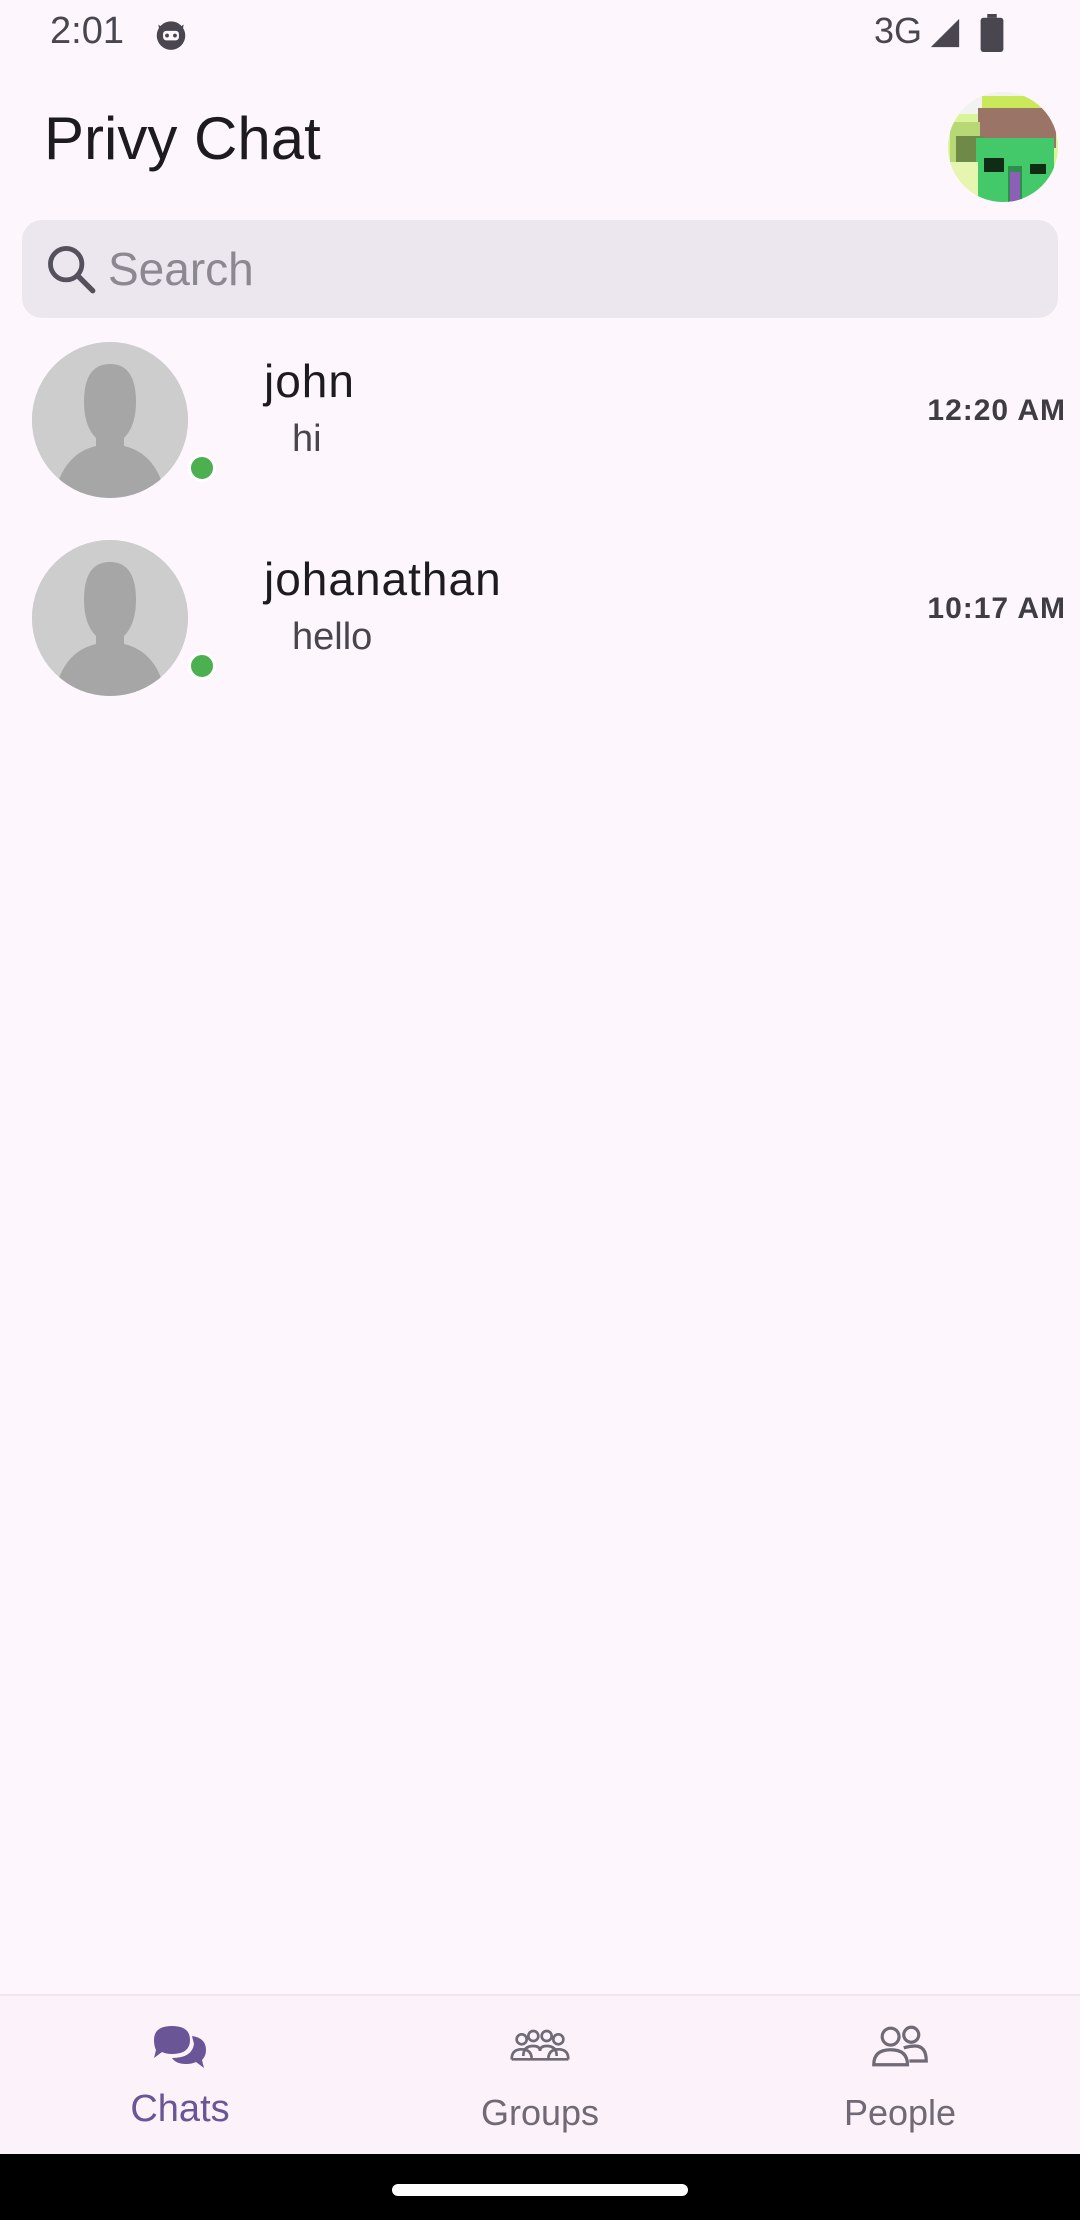  Describe the element at coordinates (996, 410) in the screenshot. I see `chat-timestamp: 12:20 AM` at that location.